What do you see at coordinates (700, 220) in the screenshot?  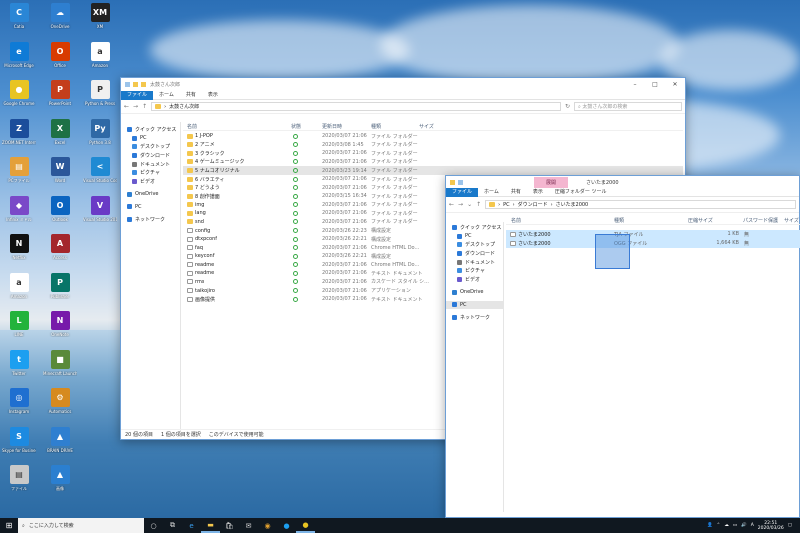 I see `column-compressed-size: 圧縮サイズ` at bounding box center [700, 220].